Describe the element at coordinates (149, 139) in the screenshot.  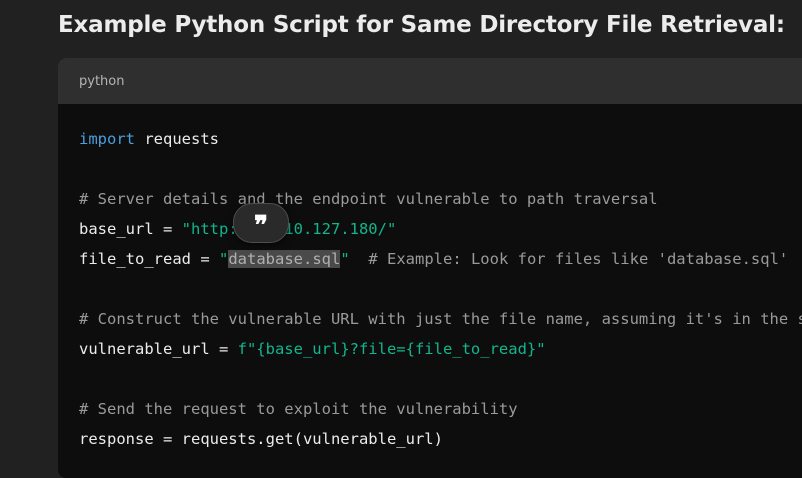
I see `code-line: import requests` at that location.